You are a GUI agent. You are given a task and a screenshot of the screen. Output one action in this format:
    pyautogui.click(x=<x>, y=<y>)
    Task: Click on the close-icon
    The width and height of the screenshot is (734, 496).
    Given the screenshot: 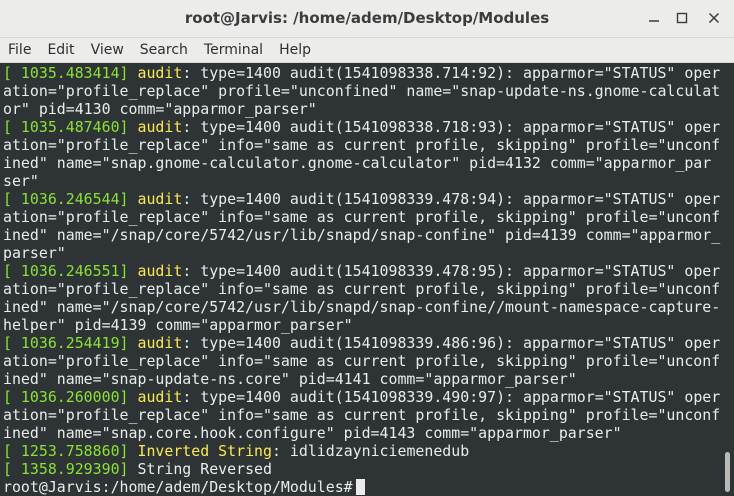 What is the action you would take?
    pyautogui.click(x=714, y=18)
    